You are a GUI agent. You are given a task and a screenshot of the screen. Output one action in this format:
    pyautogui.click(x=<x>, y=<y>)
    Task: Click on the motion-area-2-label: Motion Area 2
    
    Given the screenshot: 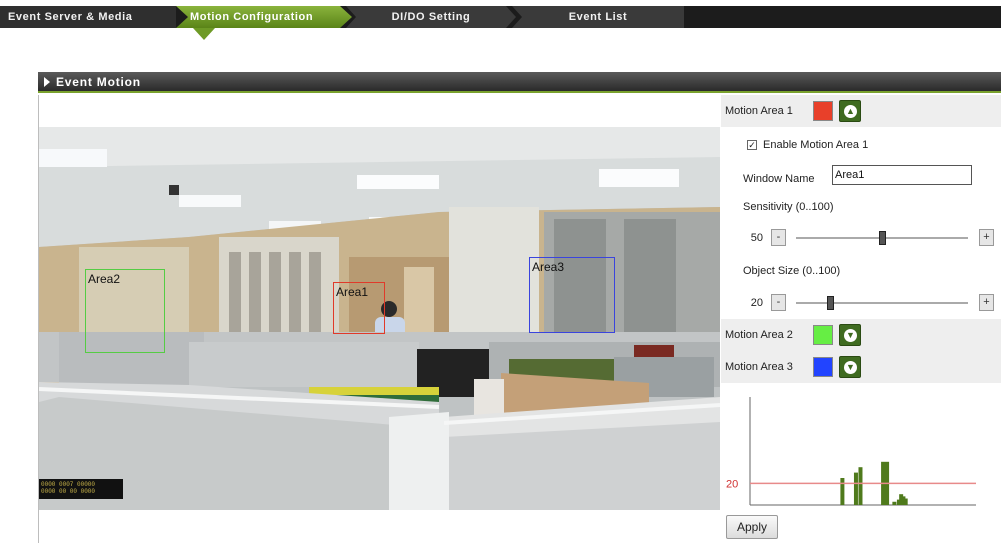 What is the action you would take?
    pyautogui.click(x=759, y=335)
    